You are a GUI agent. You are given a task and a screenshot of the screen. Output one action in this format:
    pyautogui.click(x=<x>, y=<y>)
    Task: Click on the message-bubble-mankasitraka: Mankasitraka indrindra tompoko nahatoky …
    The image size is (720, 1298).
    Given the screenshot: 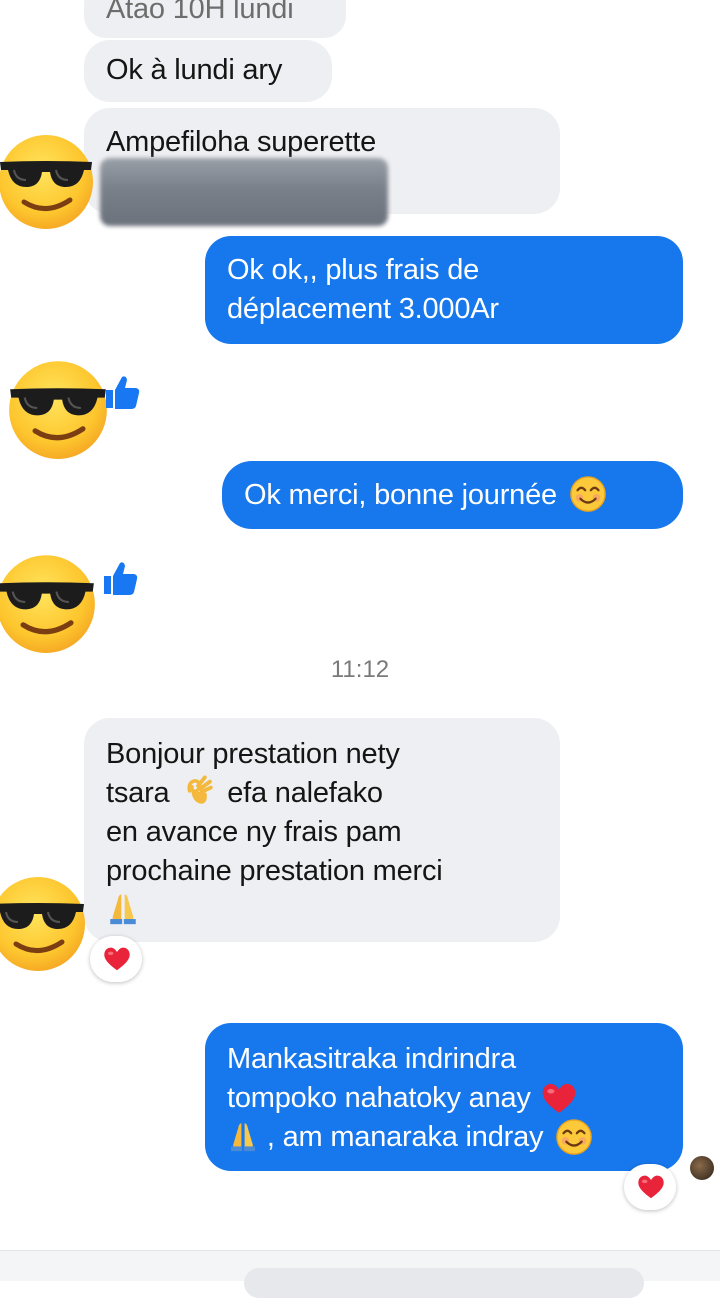 What is the action you would take?
    pyautogui.click(x=444, y=1097)
    